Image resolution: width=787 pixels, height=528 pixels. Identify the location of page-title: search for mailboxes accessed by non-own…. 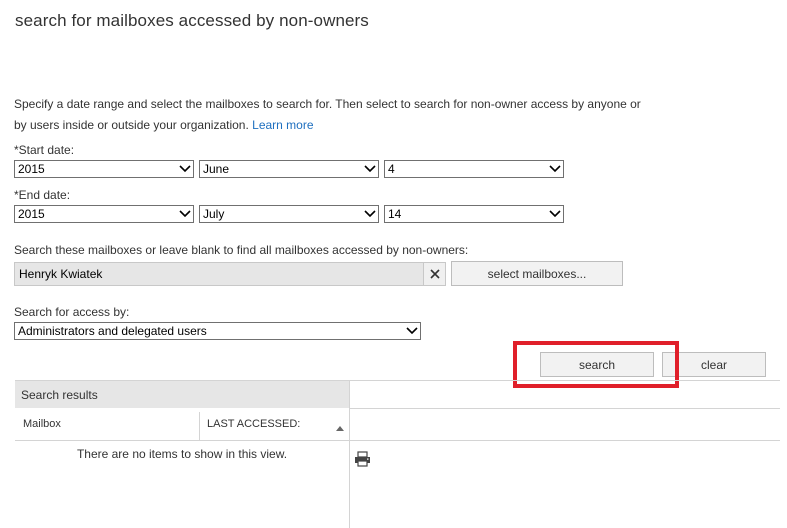
(192, 20).